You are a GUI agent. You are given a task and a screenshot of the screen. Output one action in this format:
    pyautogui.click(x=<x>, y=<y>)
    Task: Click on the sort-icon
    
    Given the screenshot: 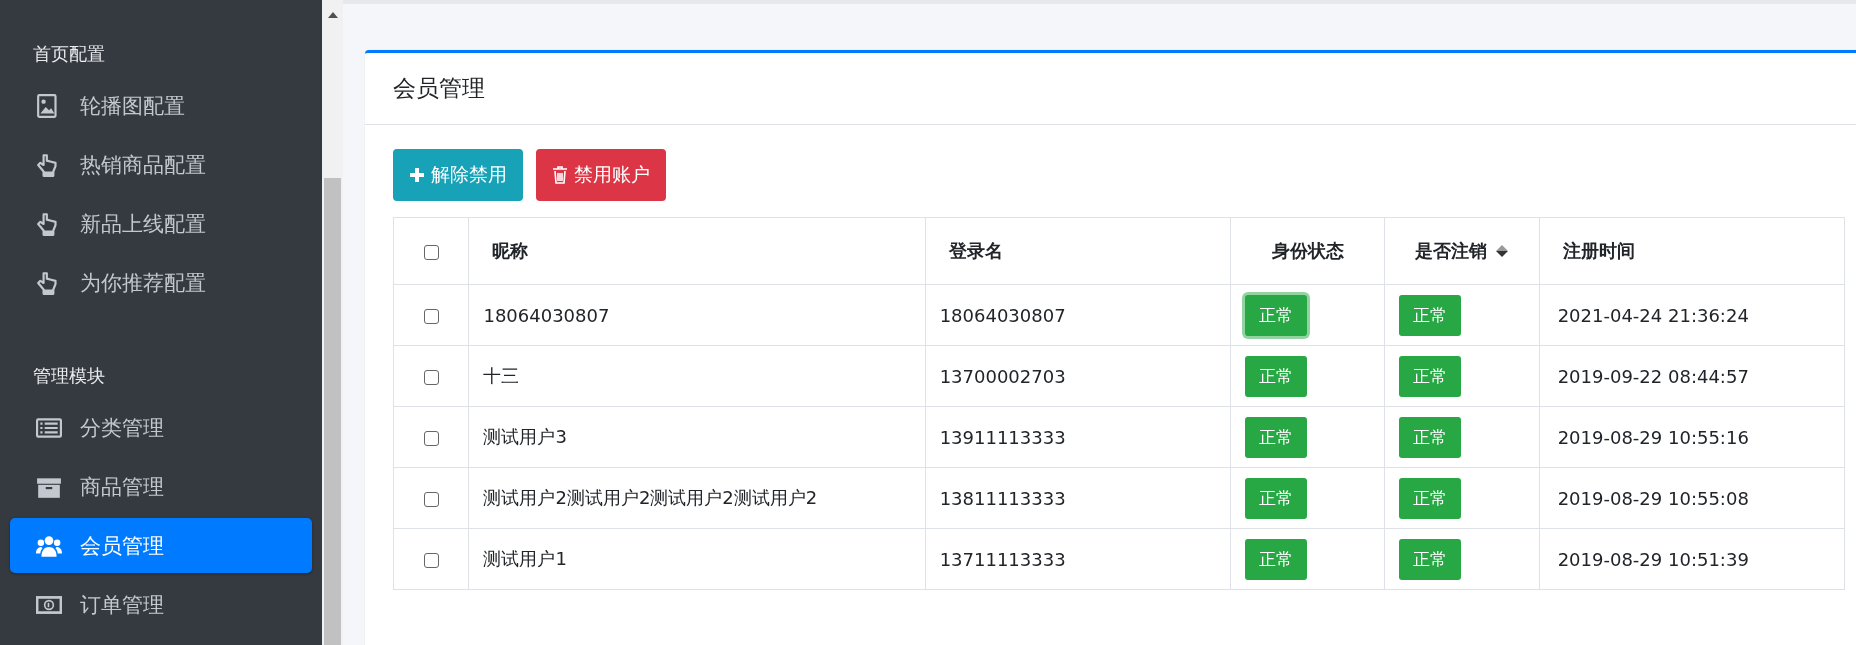 What is the action you would take?
    pyautogui.click(x=1501, y=251)
    